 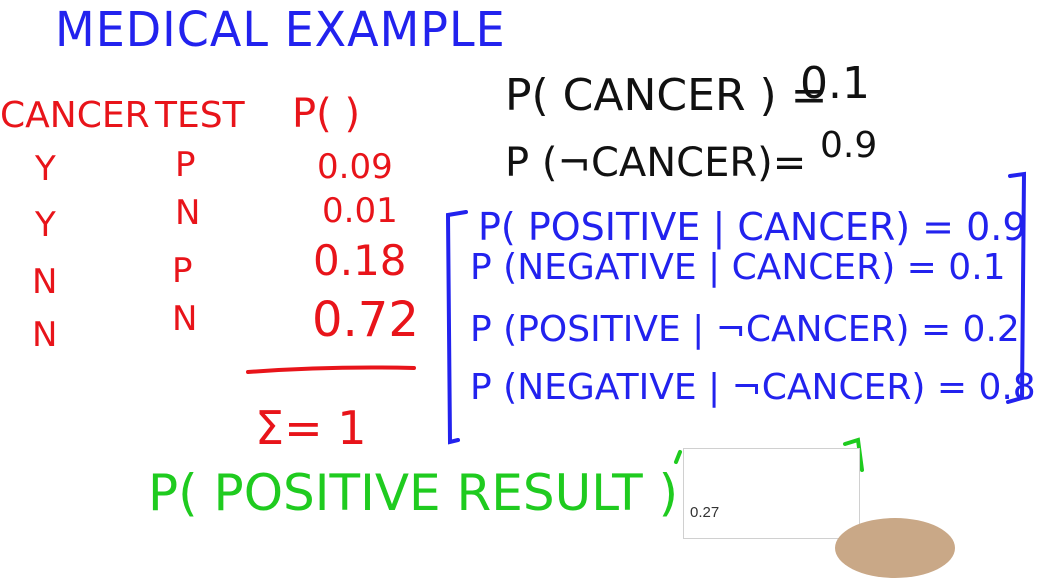 I want to click on right-bracket, so click(x=1016, y=287).